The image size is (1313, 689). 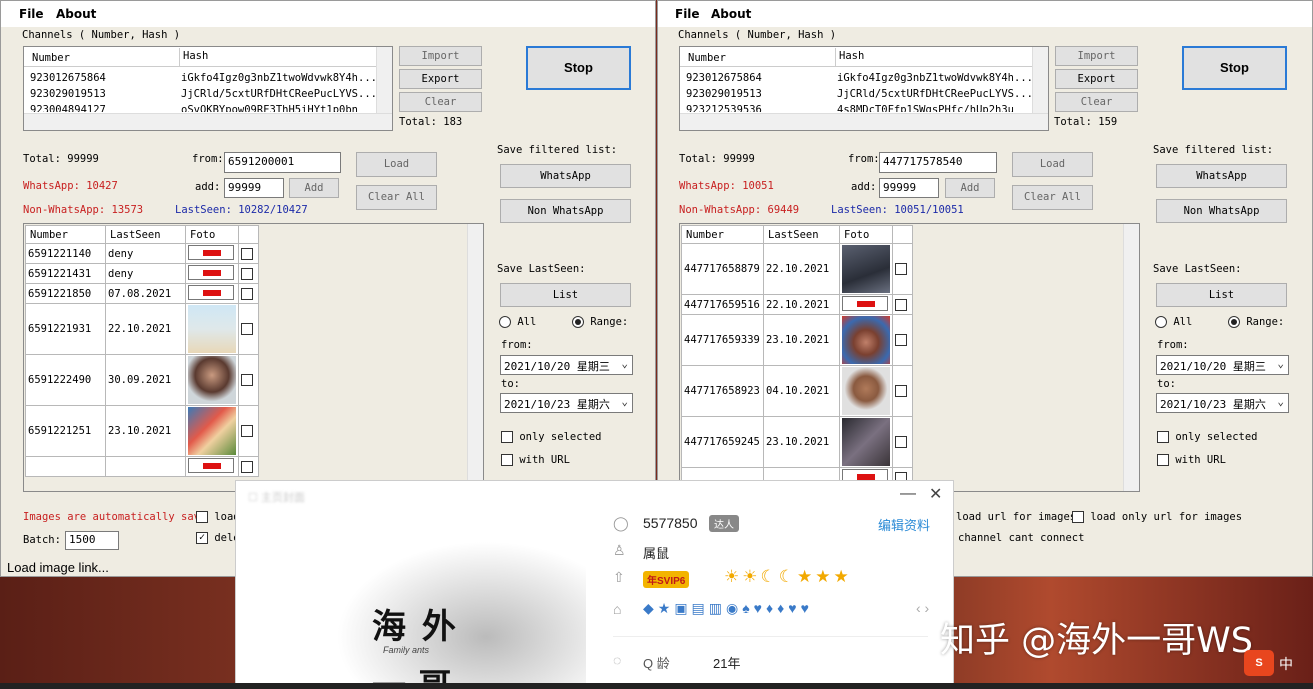 What do you see at coordinates (142, 273) in the screenshot?
I see `table-row: 6591221431 deny` at bounding box center [142, 273].